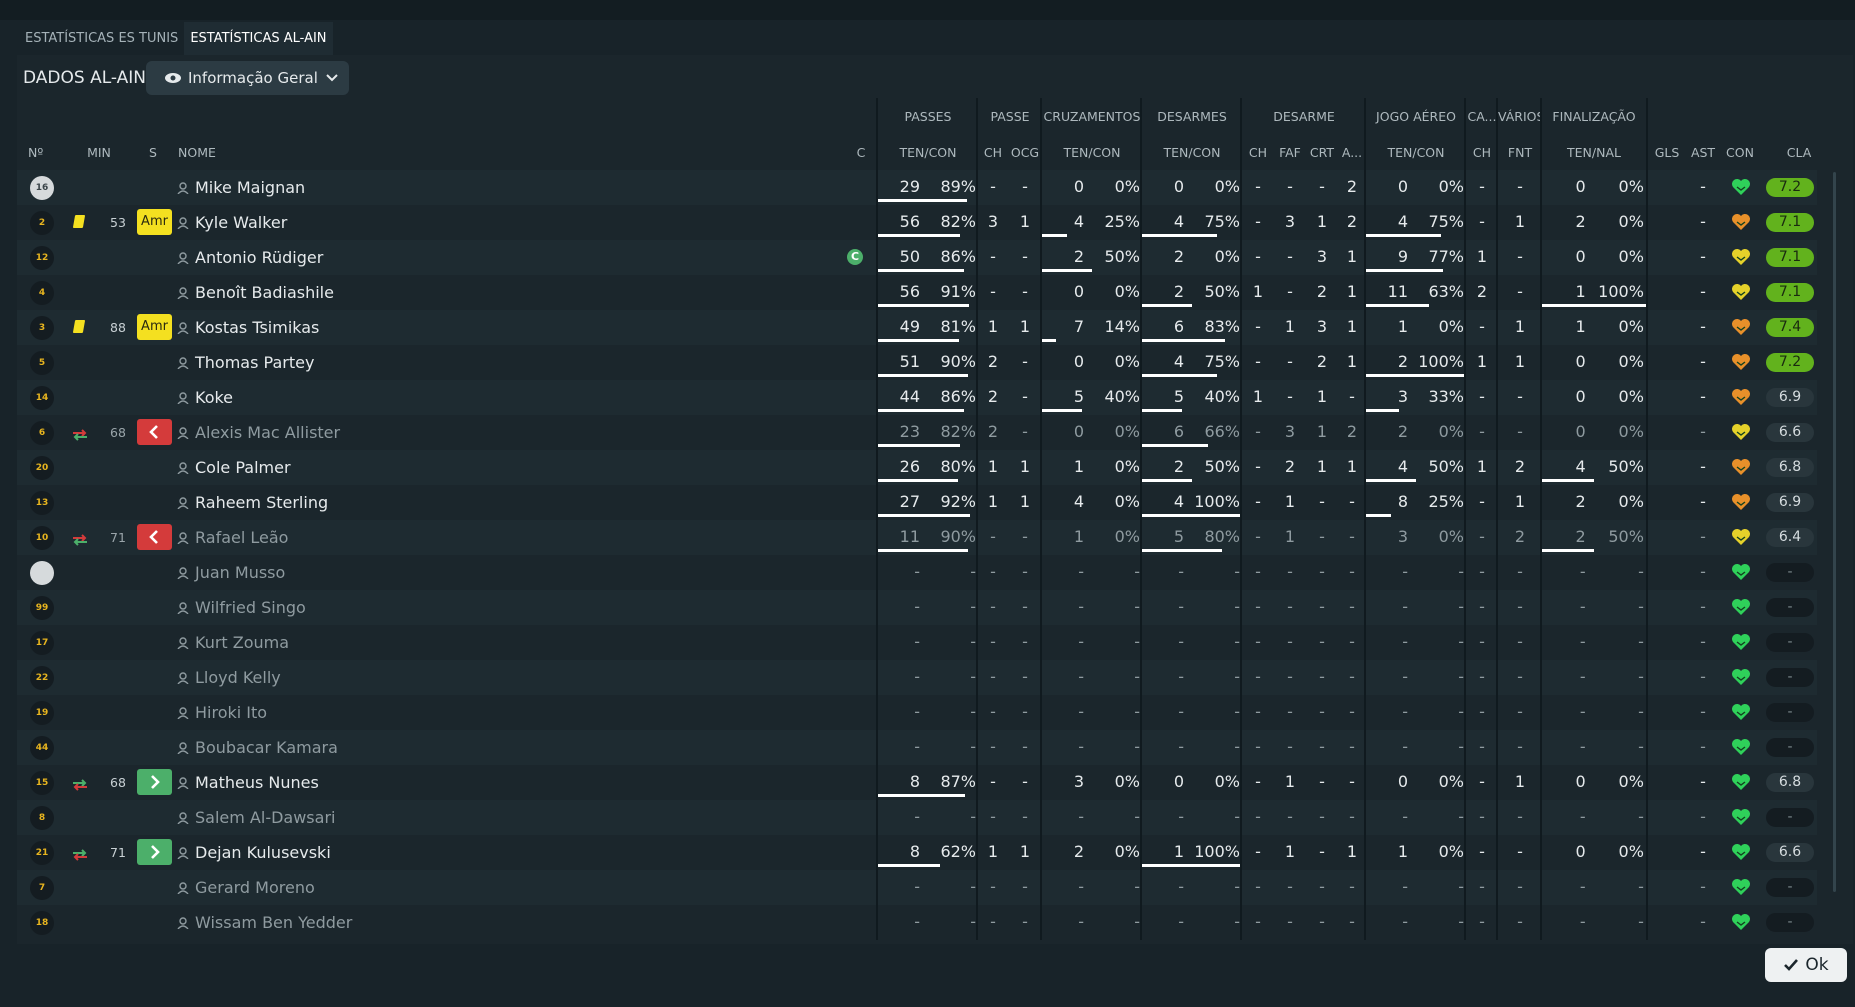  What do you see at coordinates (928, 153) in the screenshot?
I see `col-header-passes-tencon: TEN/CON` at bounding box center [928, 153].